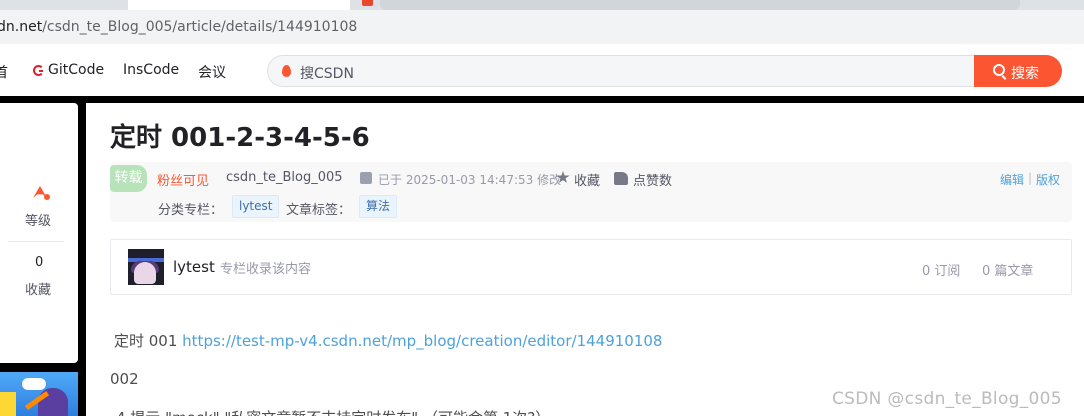  Describe the element at coordinates (183, 181) in the screenshot. I see `visibility-label: 粉丝可见` at that location.